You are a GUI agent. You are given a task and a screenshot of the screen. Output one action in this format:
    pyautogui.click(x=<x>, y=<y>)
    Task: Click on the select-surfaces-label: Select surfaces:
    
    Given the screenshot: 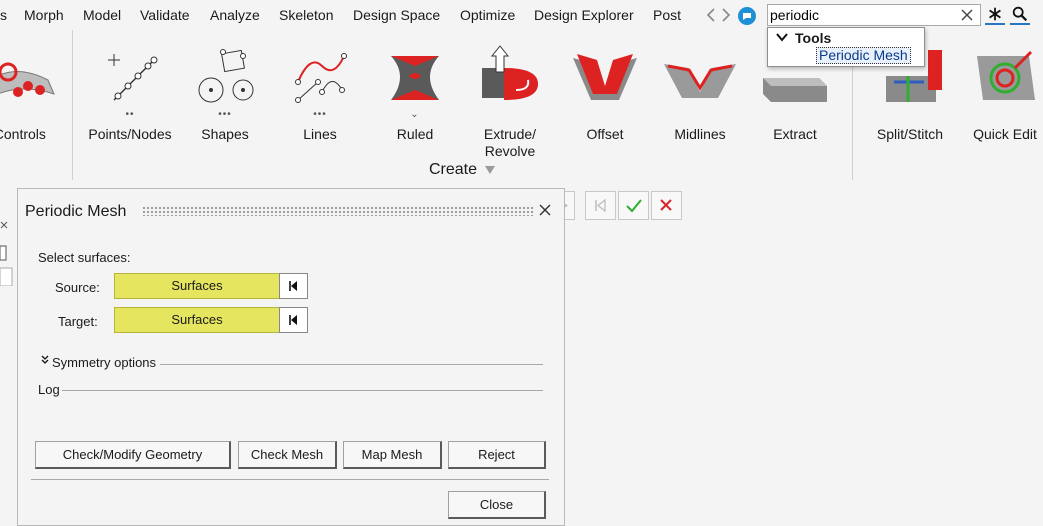 What is the action you would take?
    pyautogui.click(x=84, y=257)
    